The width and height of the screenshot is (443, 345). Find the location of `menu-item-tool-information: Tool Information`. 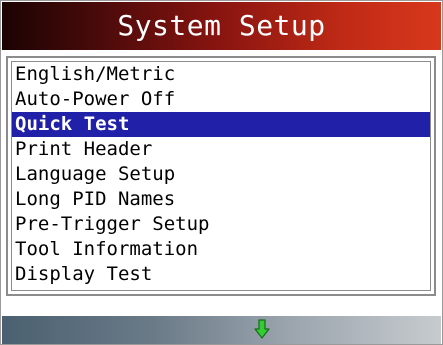

menu-item-tool-information: Tool Information is located at coordinates (221, 249).